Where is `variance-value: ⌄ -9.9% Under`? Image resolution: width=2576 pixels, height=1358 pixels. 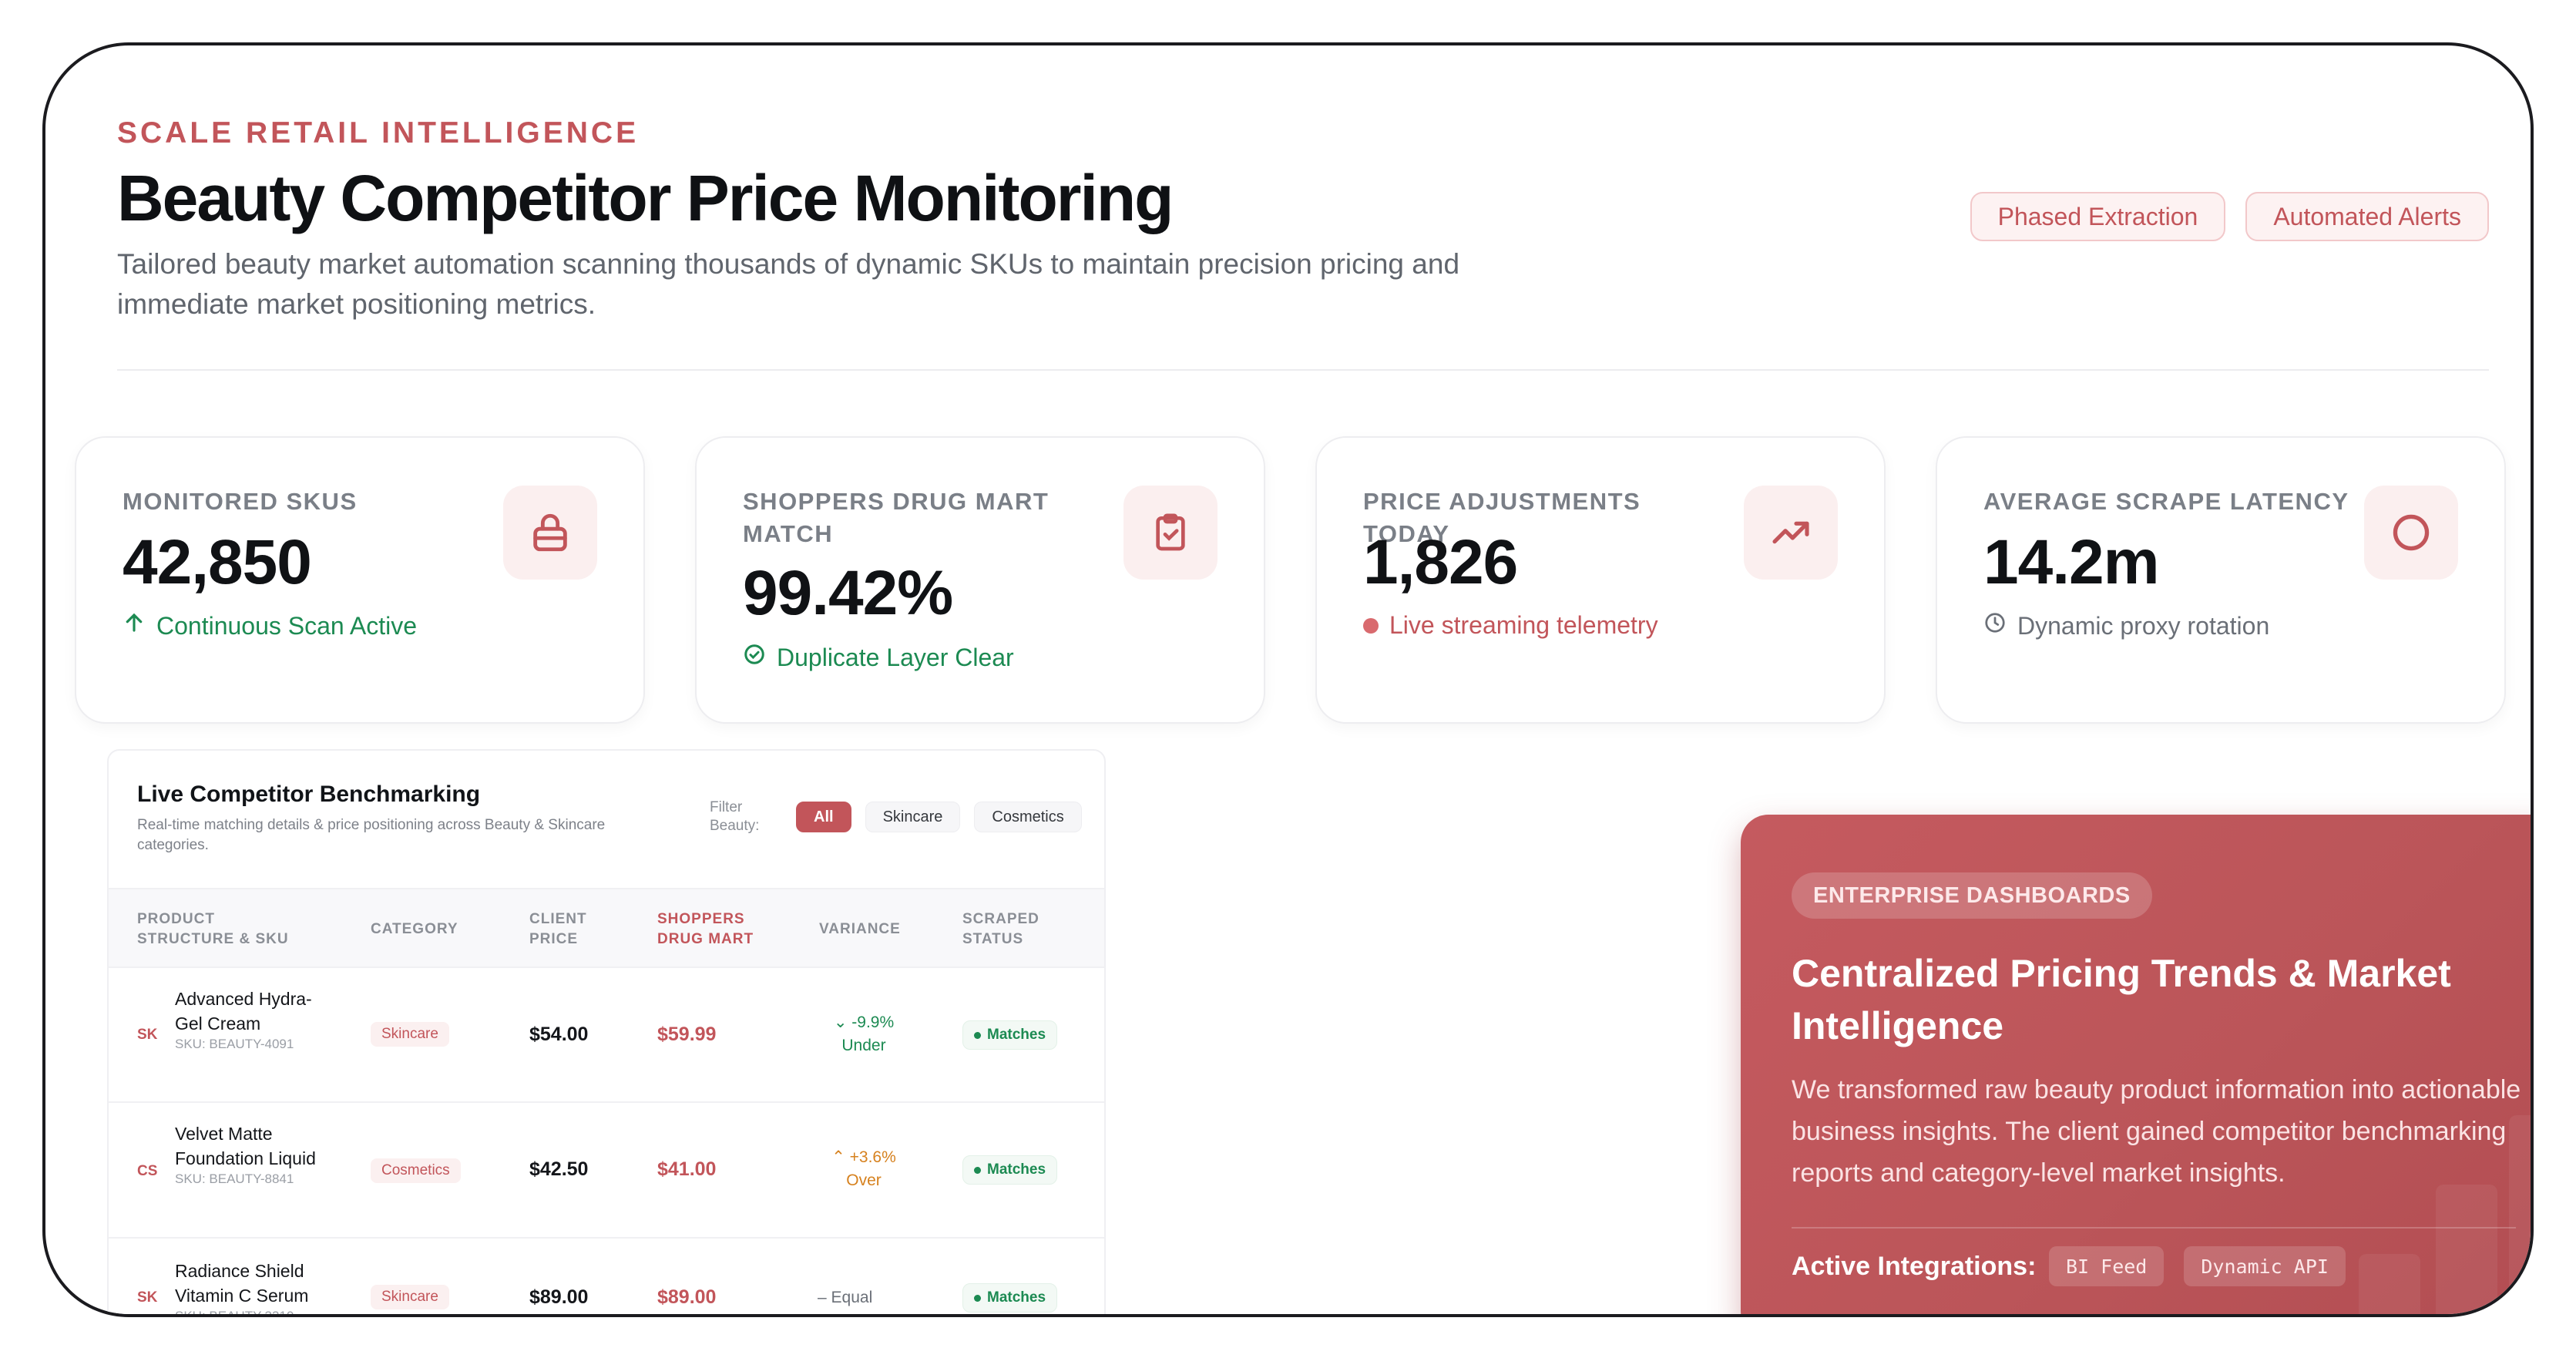 variance-value: ⌄ -9.9% Under is located at coordinates (864, 1034).